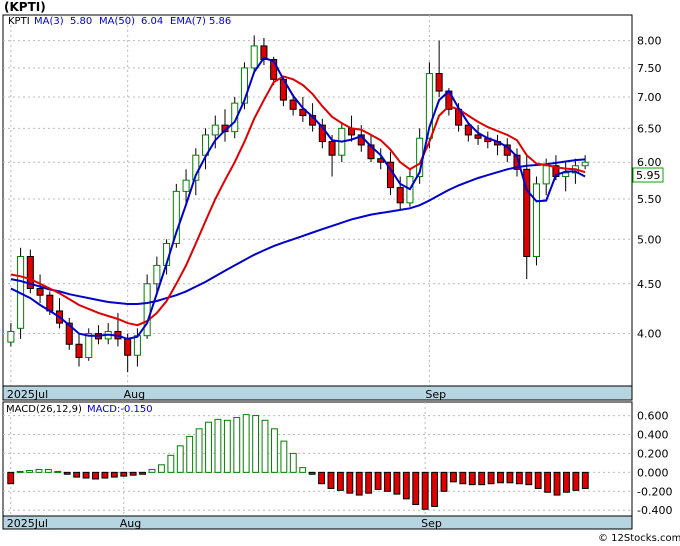  Describe the element at coordinates (317, 393) in the screenshot. I see `price-date-band` at that location.